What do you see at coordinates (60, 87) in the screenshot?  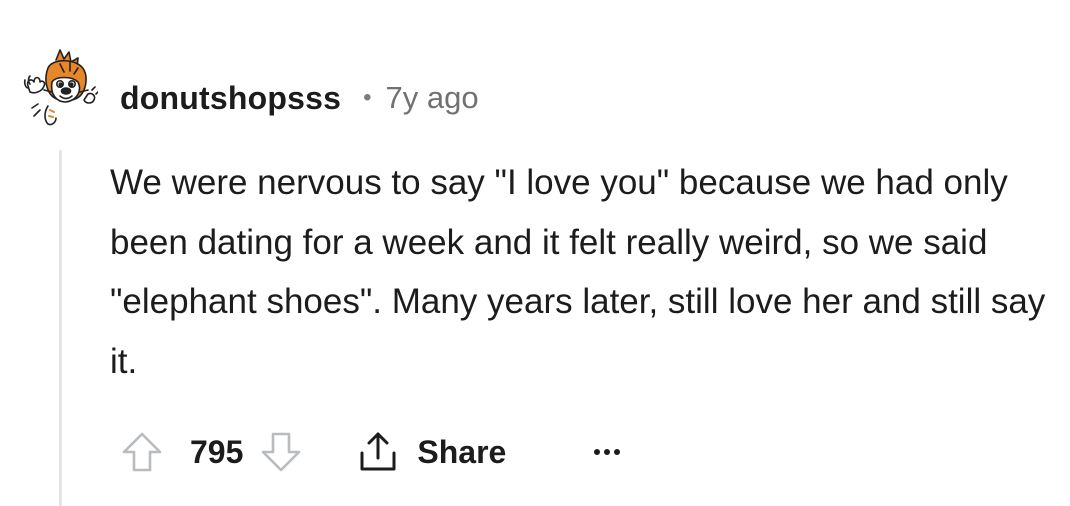 I see `tiger-avatar-icon` at bounding box center [60, 87].